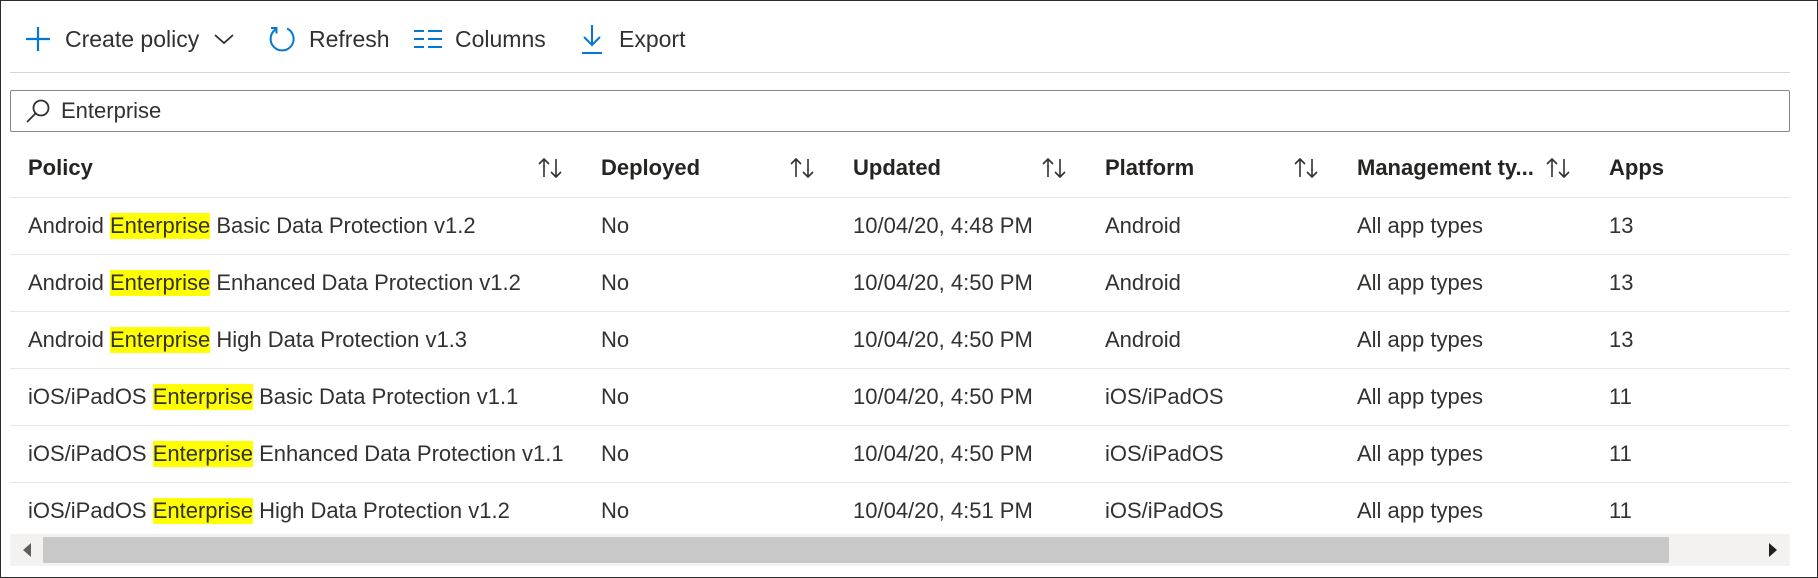 The width and height of the screenshot is (1818, 578). I want to click on plus-icon, so click(38, 39).